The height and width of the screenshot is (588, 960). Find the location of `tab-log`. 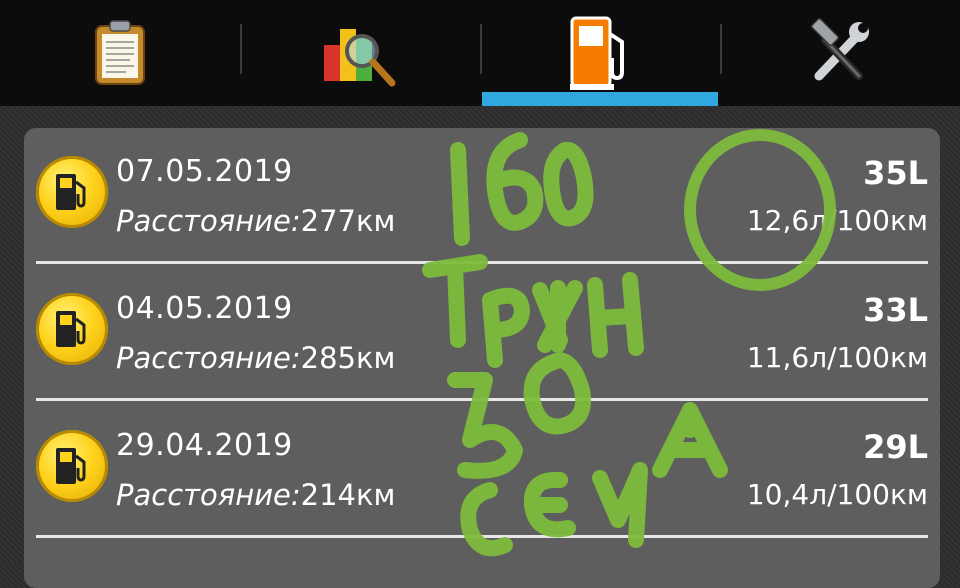

tab-log is located at coordinates (120, 53).